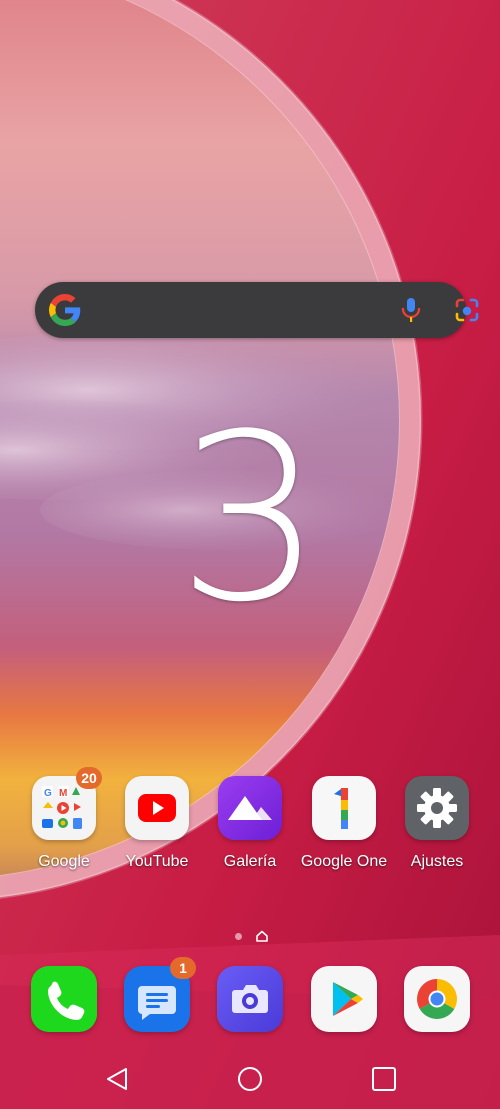 The width and height of the screenshot is (500, 1109). I want to click on navigation-bar, so click(250, 1079).